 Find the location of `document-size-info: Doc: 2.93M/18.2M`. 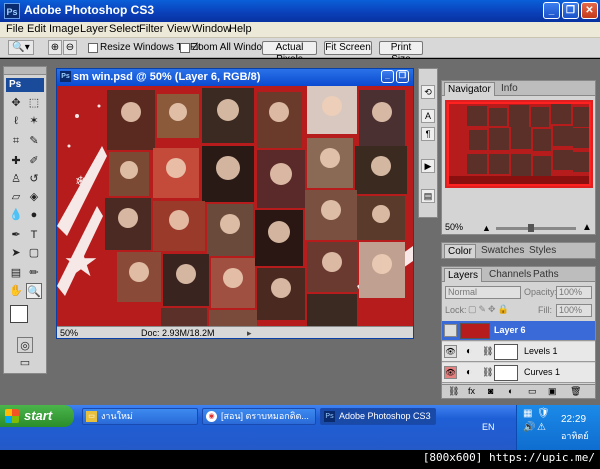

document-size-info: Doc: 2.93M/18.2M is located at coordinates (178, 333).